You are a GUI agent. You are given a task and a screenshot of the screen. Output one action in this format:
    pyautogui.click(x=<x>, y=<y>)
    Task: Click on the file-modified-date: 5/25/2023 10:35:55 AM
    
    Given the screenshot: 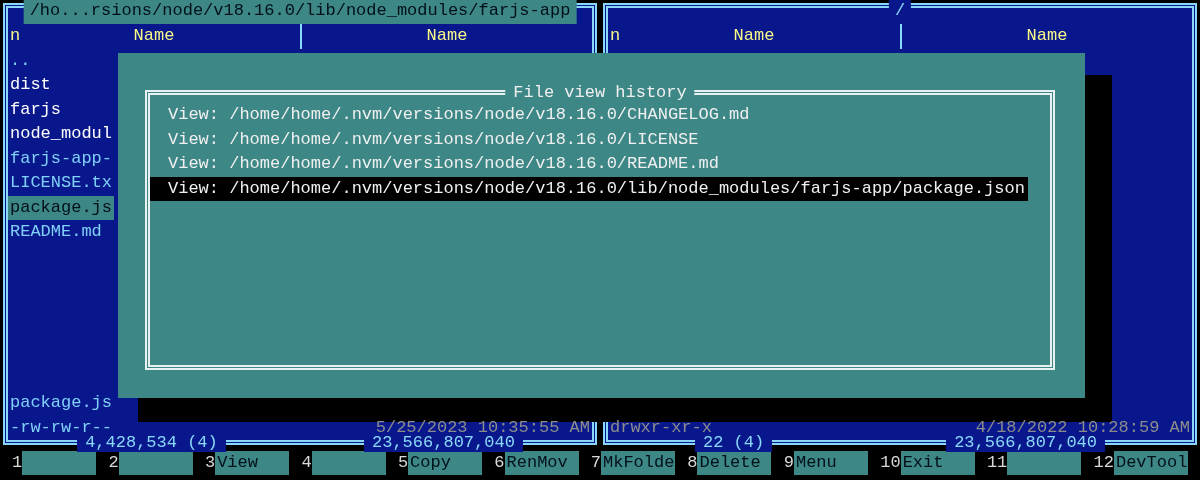 What is the action you would take?
    pyautogui.click(x=482, y=426)
    